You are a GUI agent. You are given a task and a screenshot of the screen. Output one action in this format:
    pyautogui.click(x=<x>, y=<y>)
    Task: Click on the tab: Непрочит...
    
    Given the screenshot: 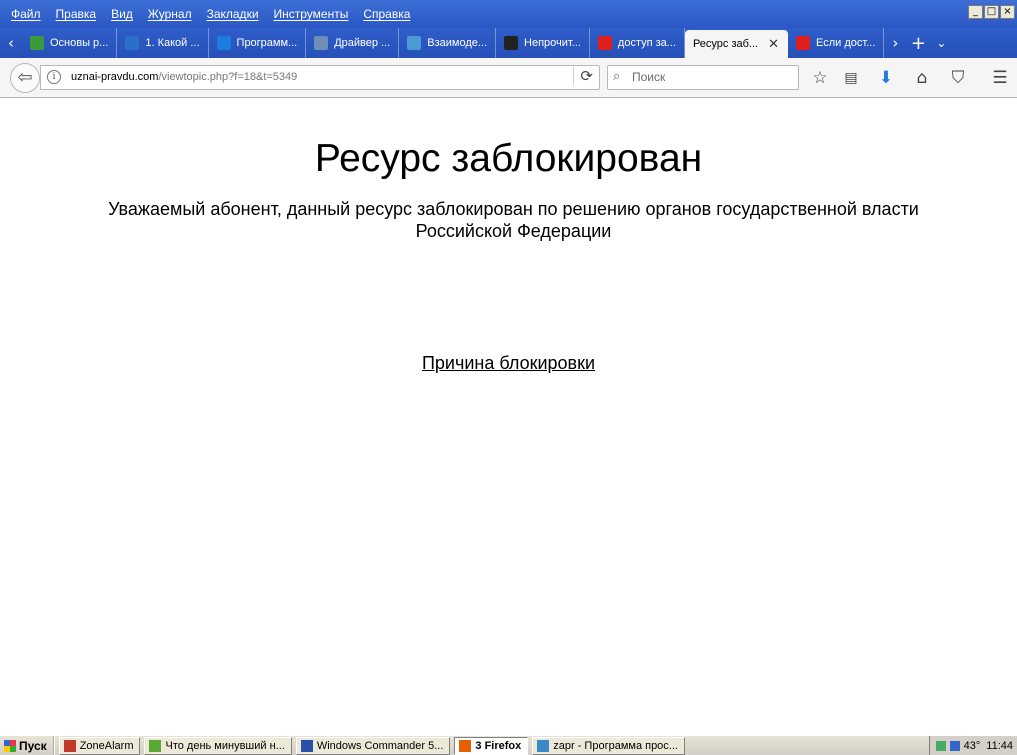 What is the action you would take?
    pyautogui.click(x=543, y=43)
    